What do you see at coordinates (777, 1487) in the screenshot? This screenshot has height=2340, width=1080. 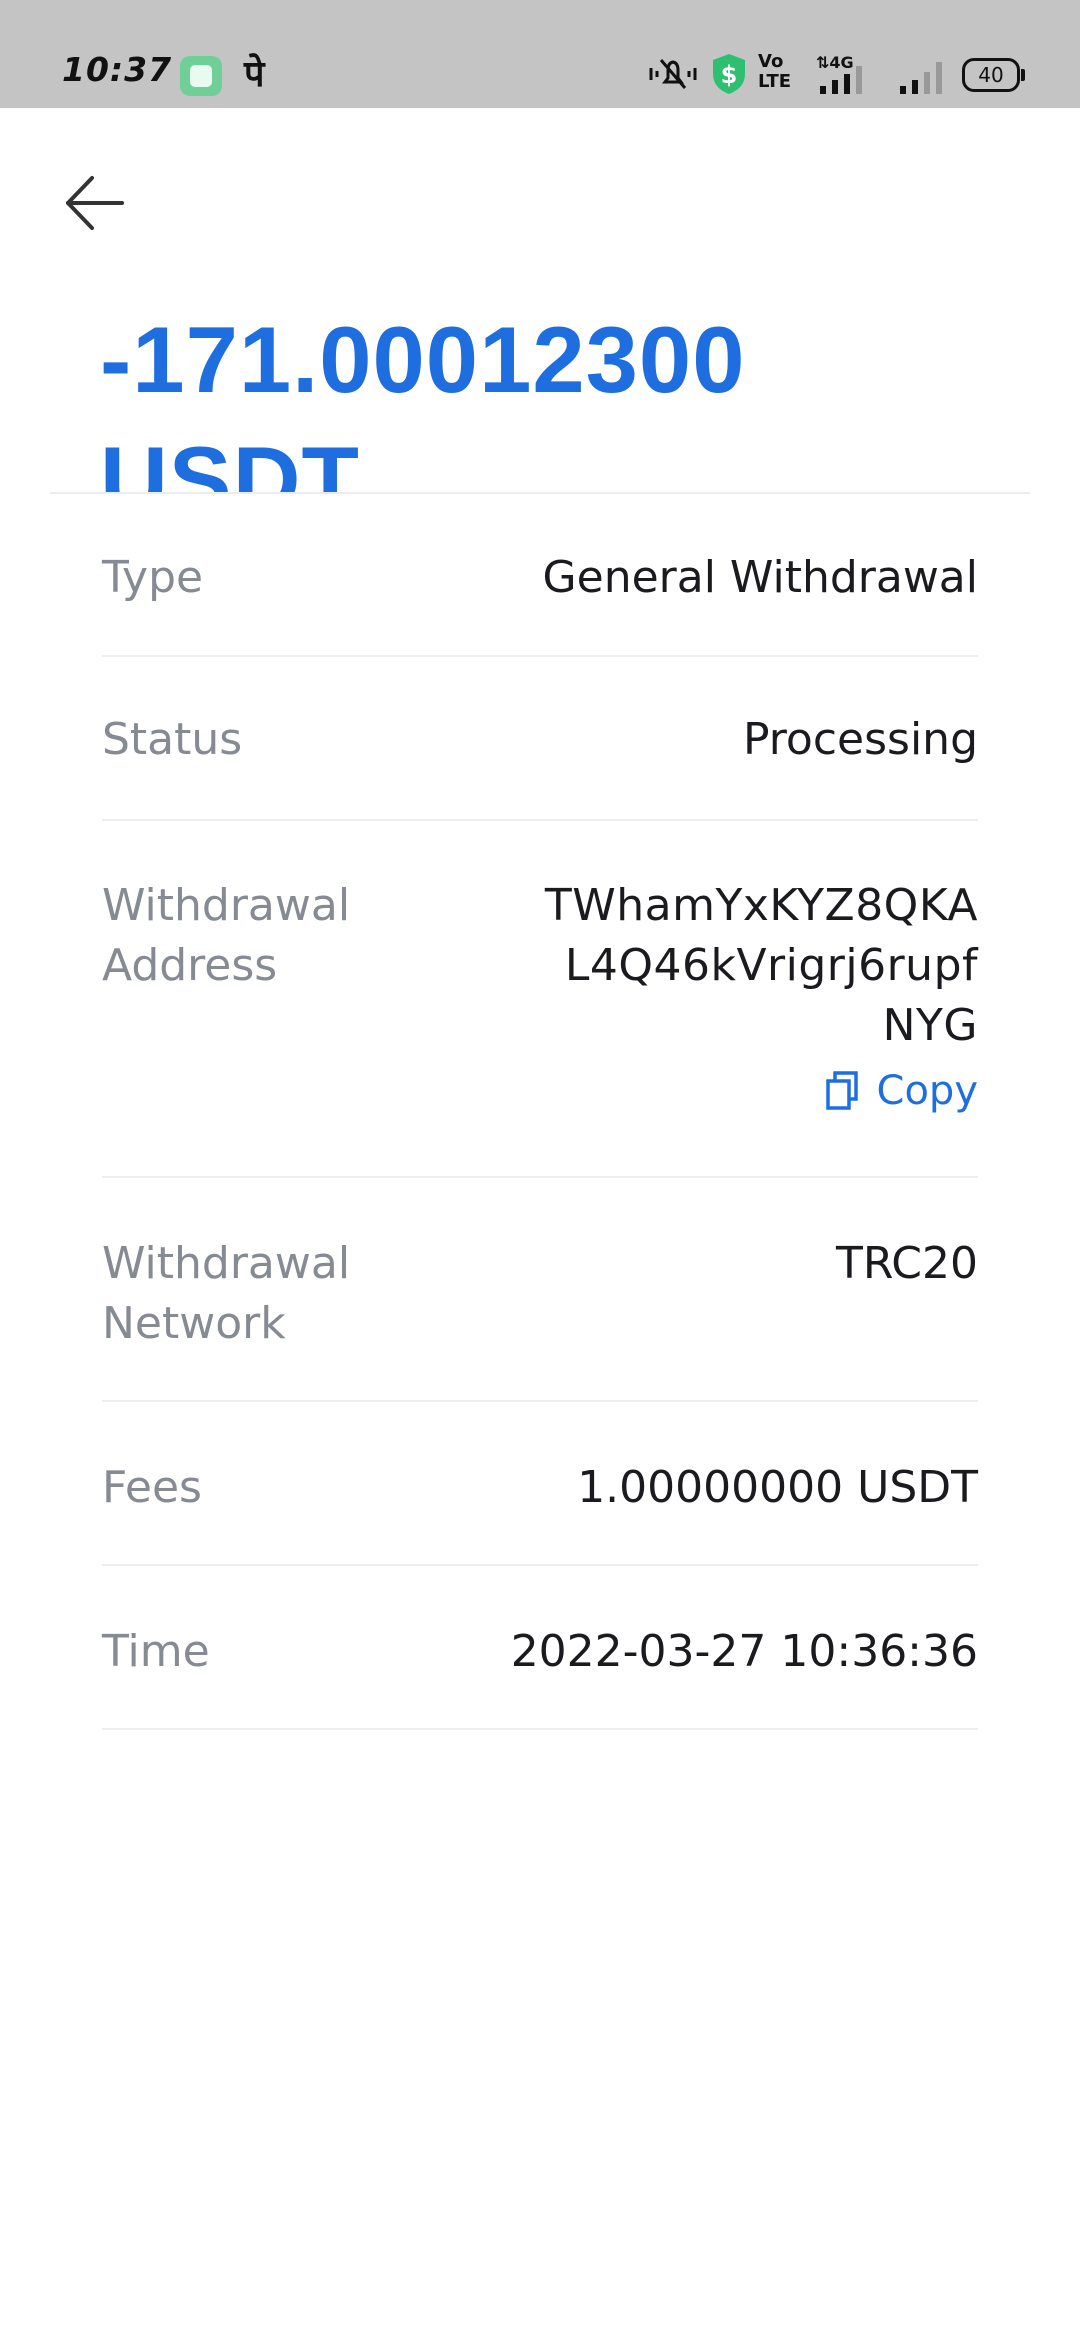 I see `fees-value: 1.00000000 USDT` at bounding box center [777, 1487].